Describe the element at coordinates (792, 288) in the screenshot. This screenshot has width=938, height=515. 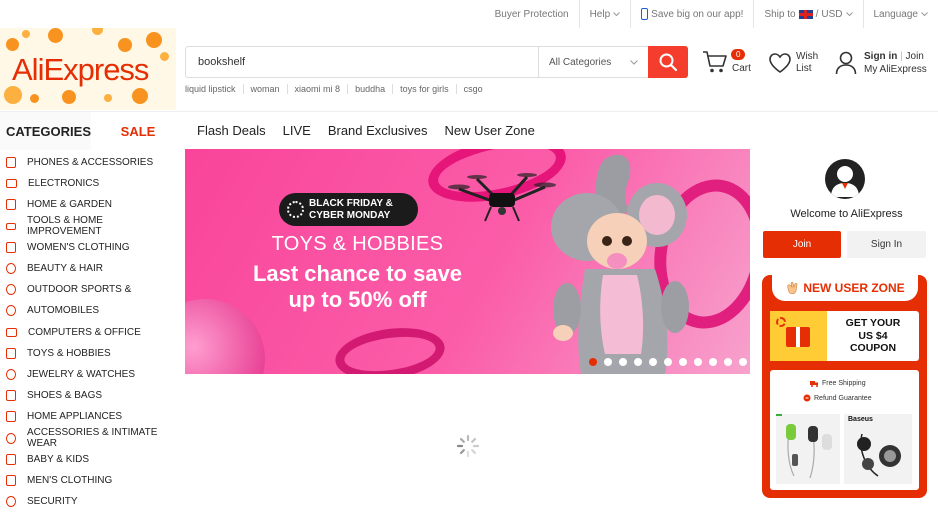
I see `wave-hand-icon` at that location.